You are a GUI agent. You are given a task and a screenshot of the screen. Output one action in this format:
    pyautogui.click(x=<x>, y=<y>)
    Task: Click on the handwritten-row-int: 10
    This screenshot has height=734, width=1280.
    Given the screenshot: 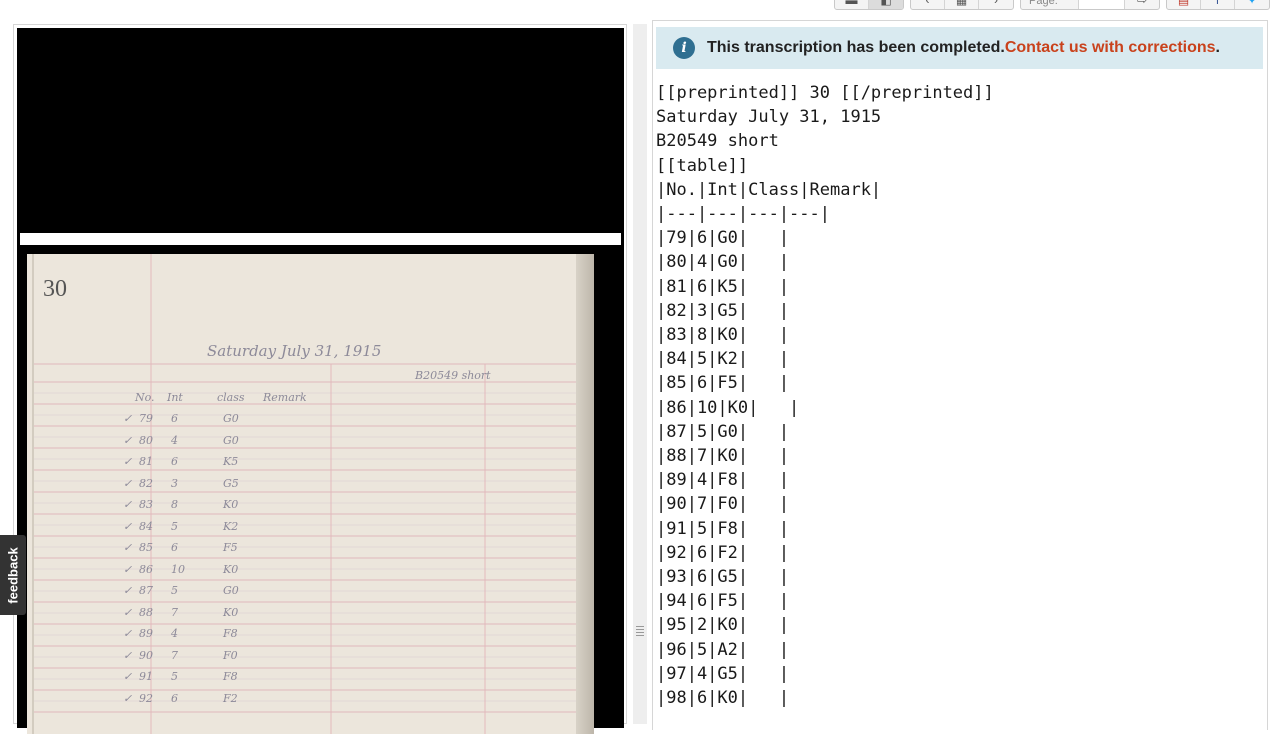 What is the action you would take?
    pyautogui.click(x=178, y=569)
    